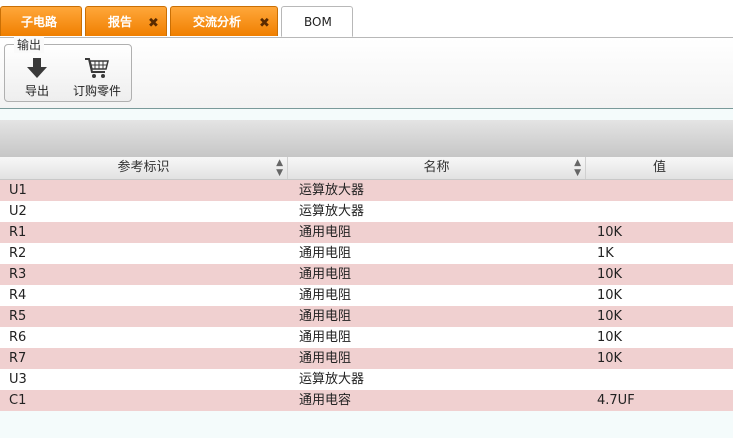 This screenshot has width=733, height=438. I want to click on column-header-label: 名称, so click(436, 167).